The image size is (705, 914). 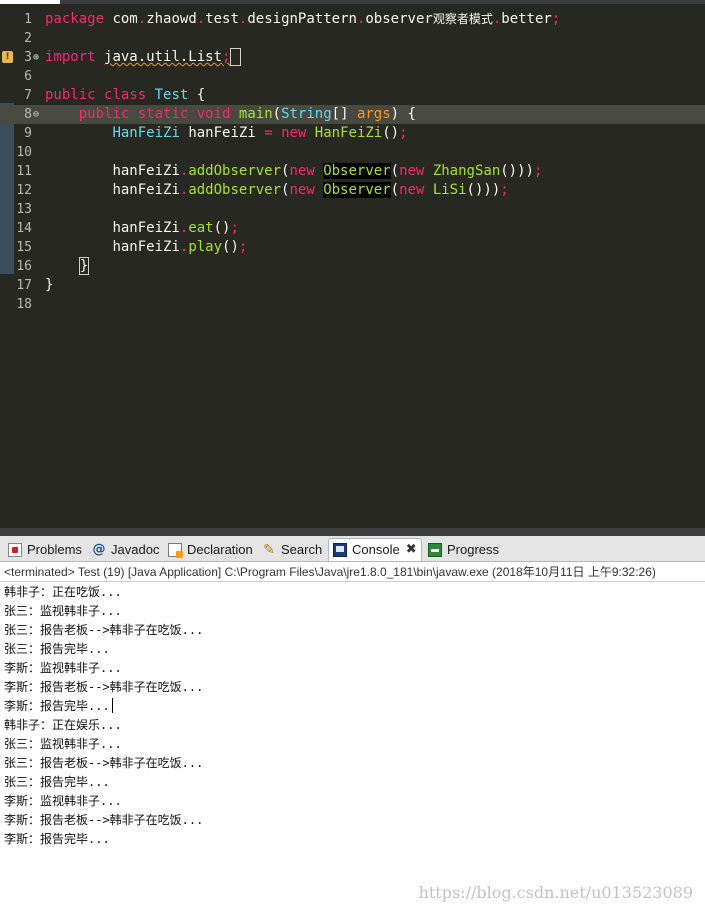 I want to click on line-number: 15, so click(x=24, y=247).